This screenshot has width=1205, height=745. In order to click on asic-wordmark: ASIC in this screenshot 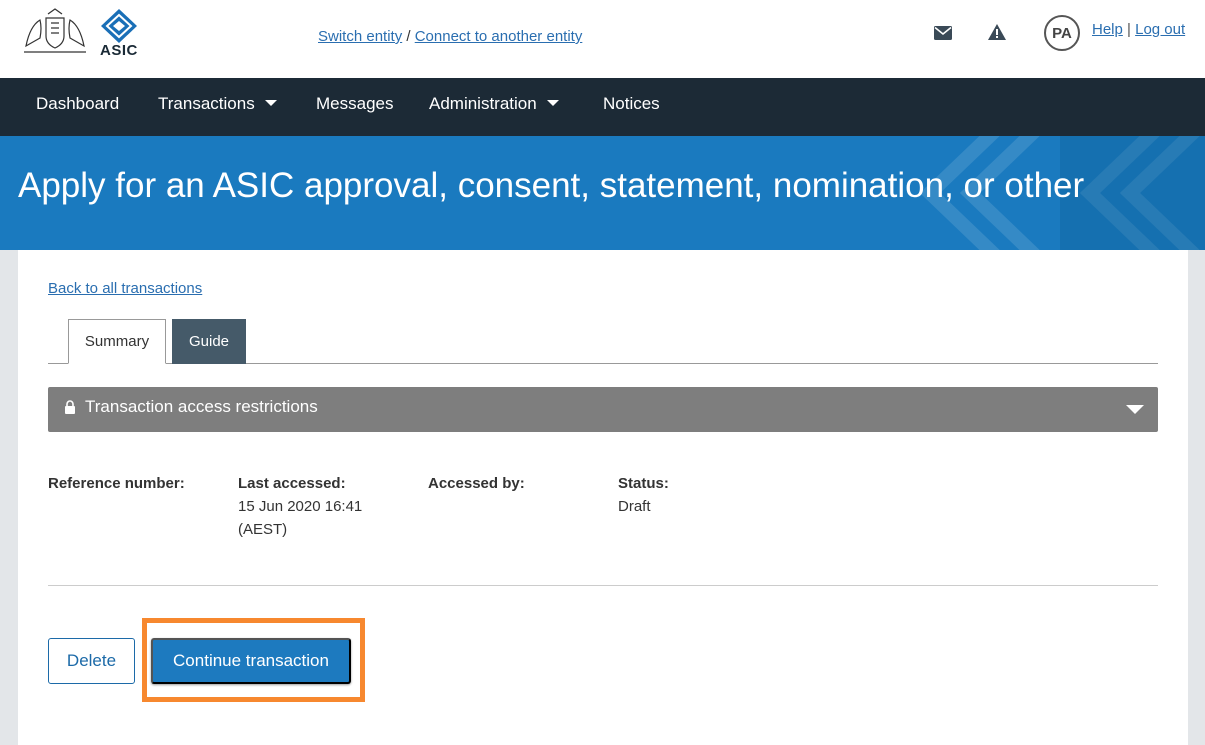, I will do `click(119, 50)`.